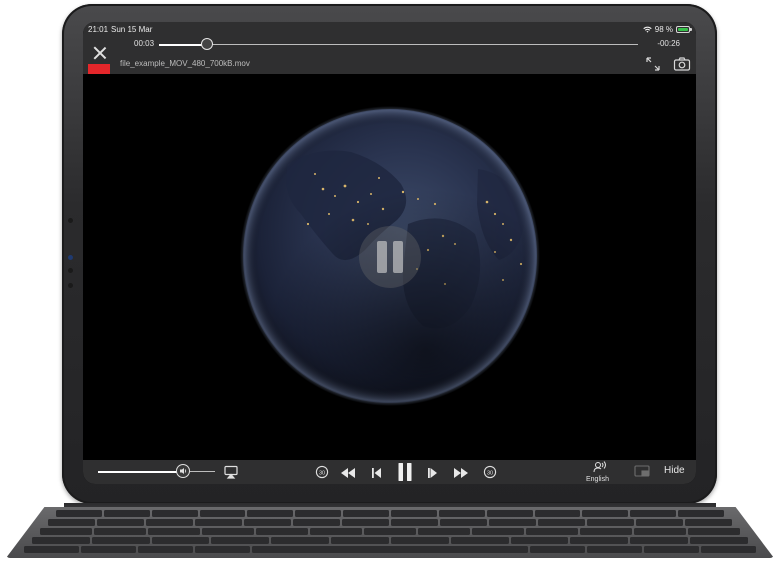 The image size is (780, 567). What do you see at coordinates (185, 63) in the screenshot?
I see `file-name: file_example_MOV_480_700kB.mov` at bounding box center [185, 63].